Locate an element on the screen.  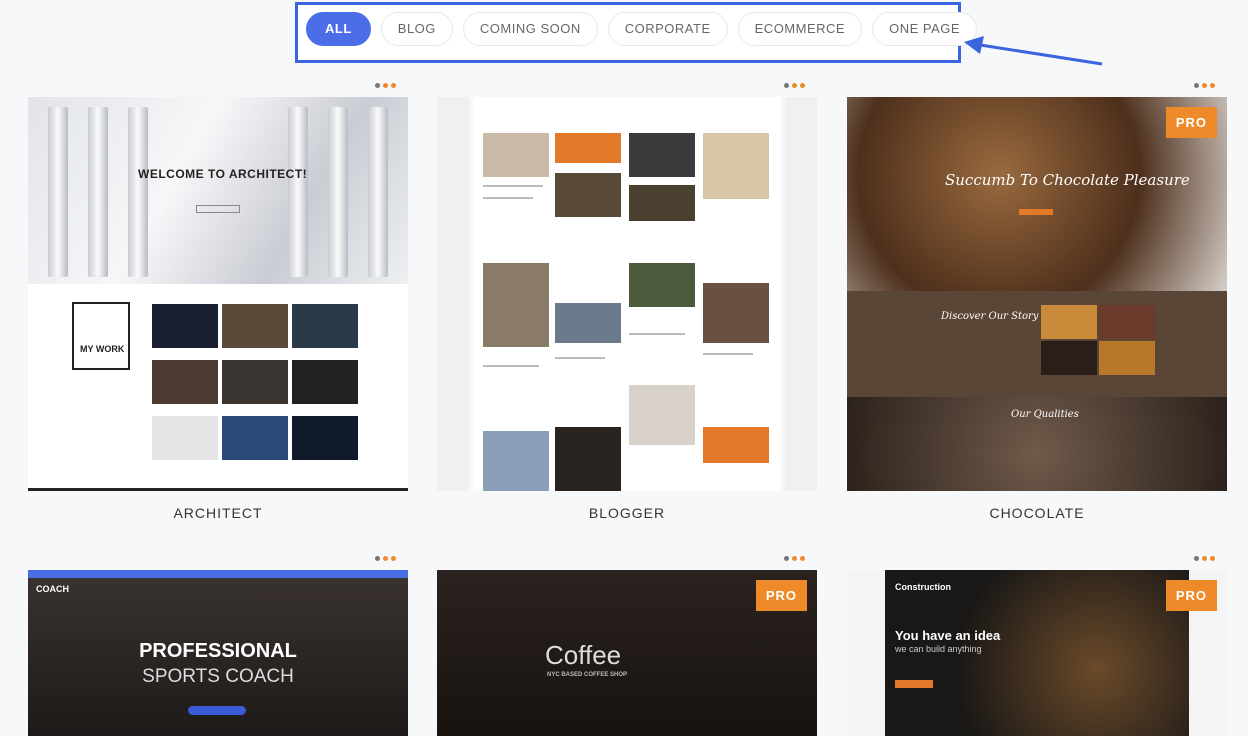
filter-ecommerce: ECOMMERCE is located at coordinates (800, 29).